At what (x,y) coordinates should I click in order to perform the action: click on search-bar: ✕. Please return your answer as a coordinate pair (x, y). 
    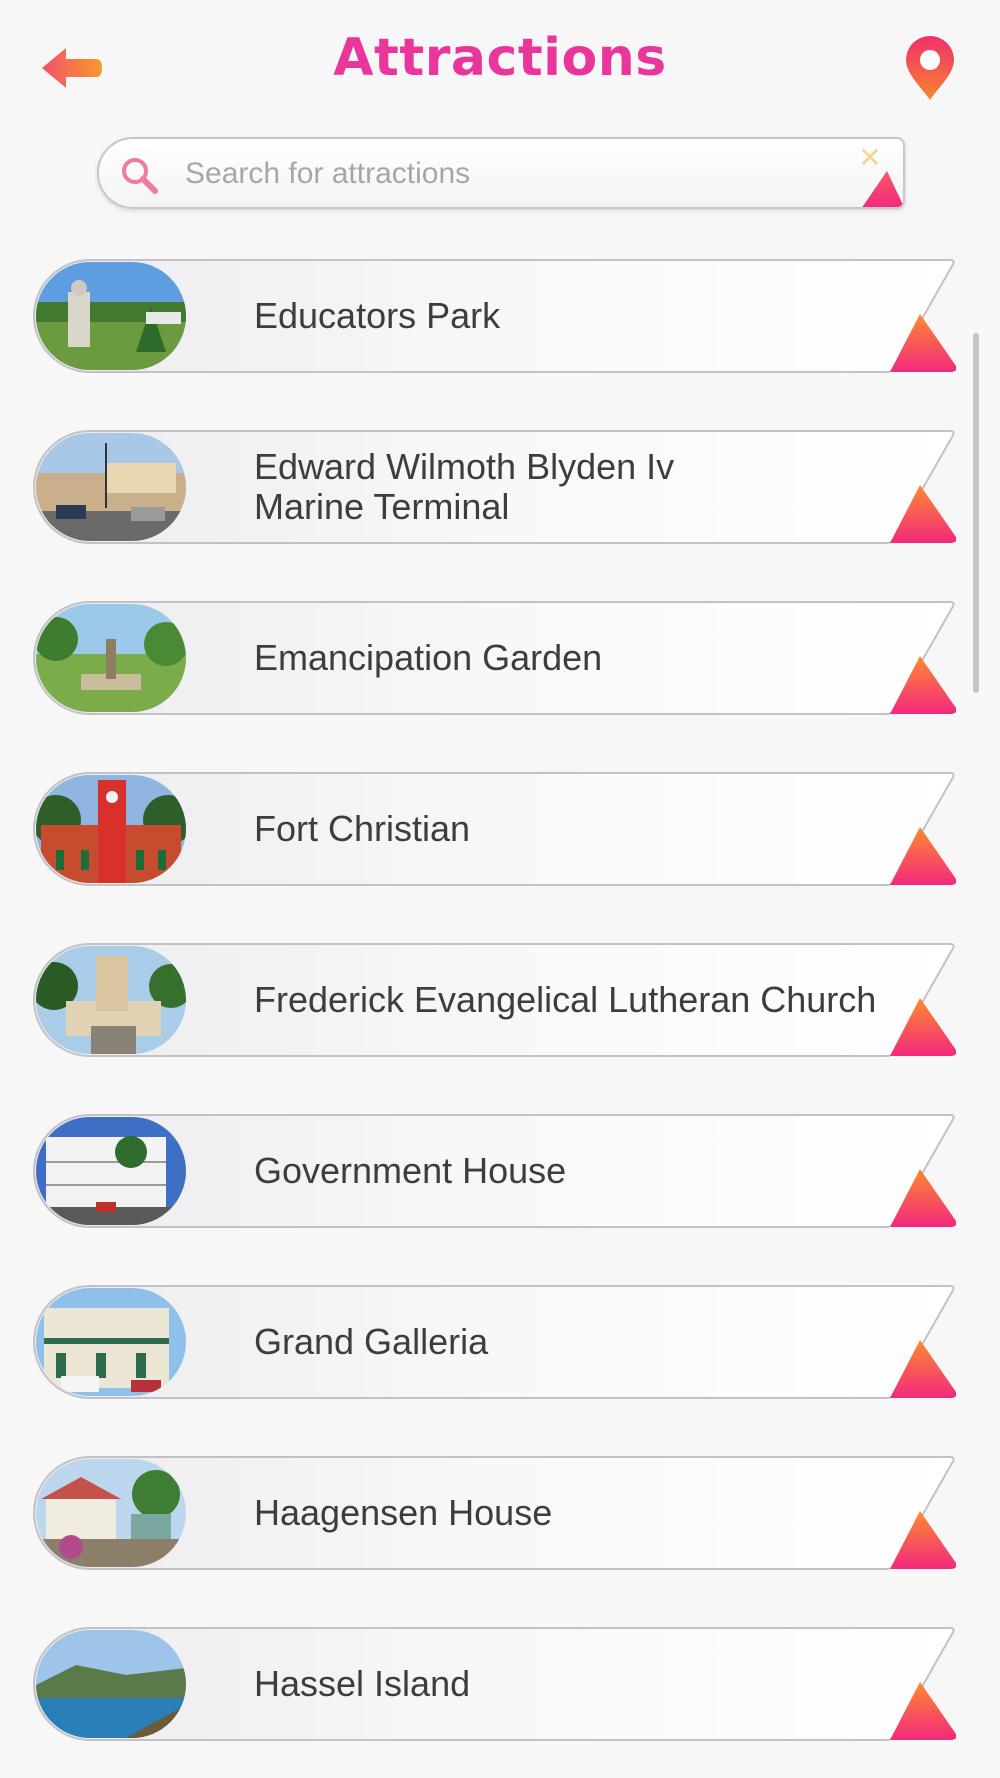
    Looking at the image, I should click on (501, 173).